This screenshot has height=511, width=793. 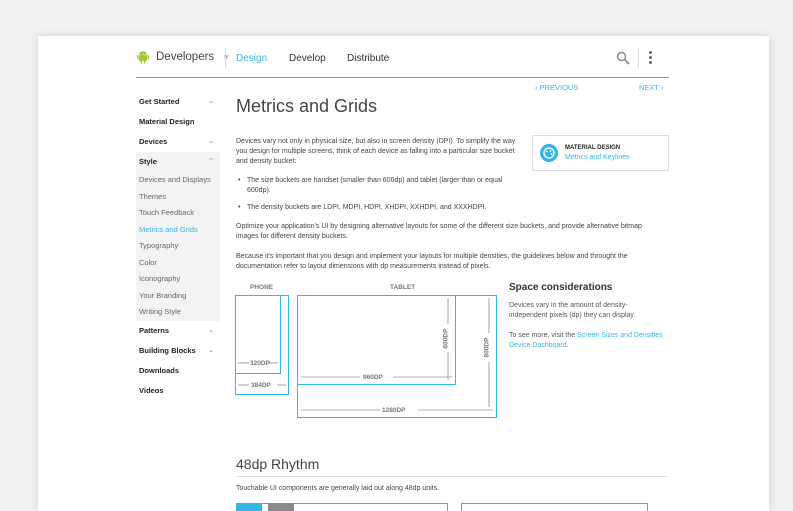 I want to click on brand: Developers ▼, so click(x=183, y=57).